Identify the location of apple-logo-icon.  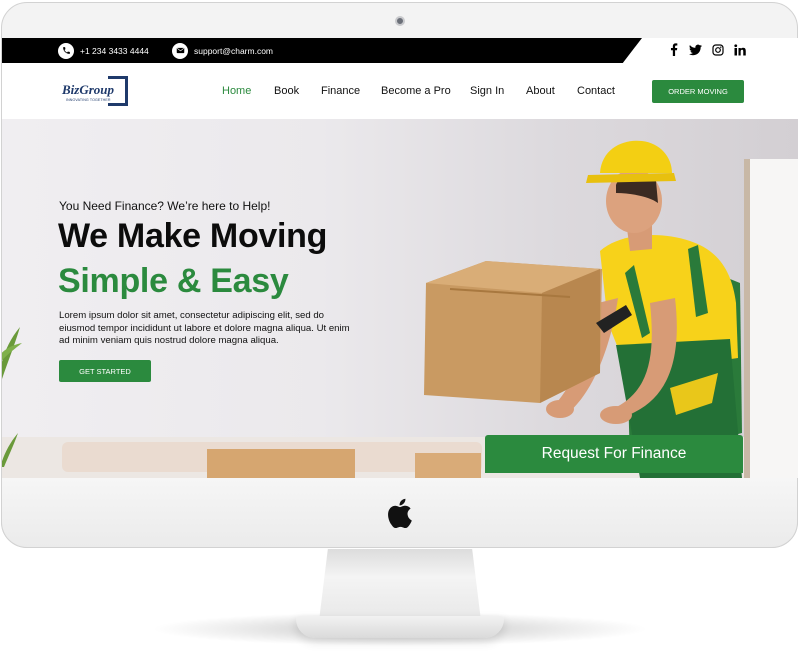
(400, 513).